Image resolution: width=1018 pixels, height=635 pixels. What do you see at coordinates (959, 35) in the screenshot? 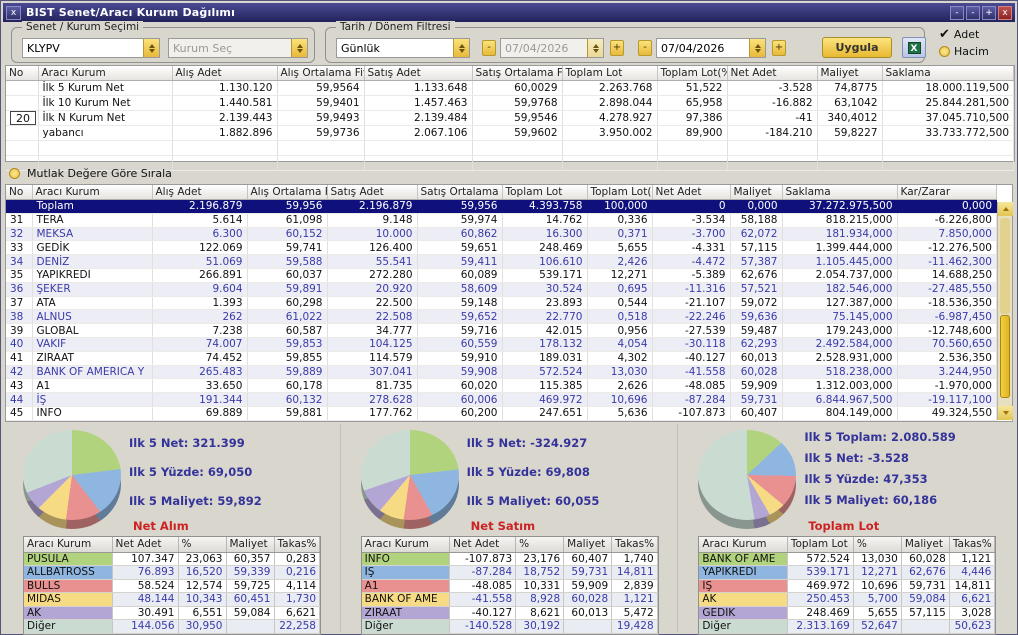
I see `adet-option: ✔ Adet` at bounding box center [959, 35].